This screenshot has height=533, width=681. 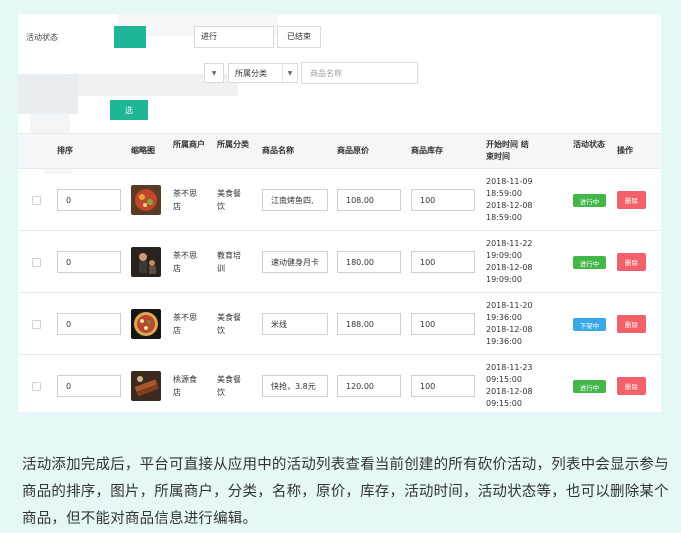 What do you see at coordinates (509, 187) in the screenshot?
I see `start-time: 2018-11-09 18:59:00` at bounding box center [509, 187].